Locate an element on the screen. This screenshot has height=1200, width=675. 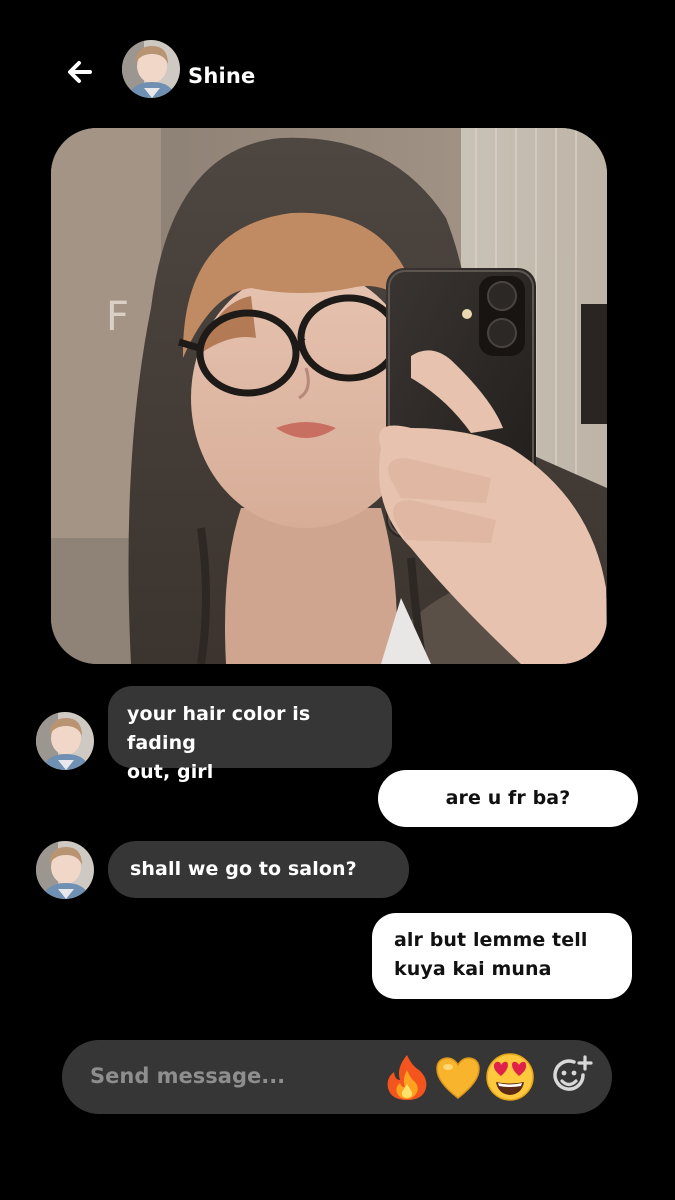
smiley-plus-icon is located at coordinates (573, 1073).